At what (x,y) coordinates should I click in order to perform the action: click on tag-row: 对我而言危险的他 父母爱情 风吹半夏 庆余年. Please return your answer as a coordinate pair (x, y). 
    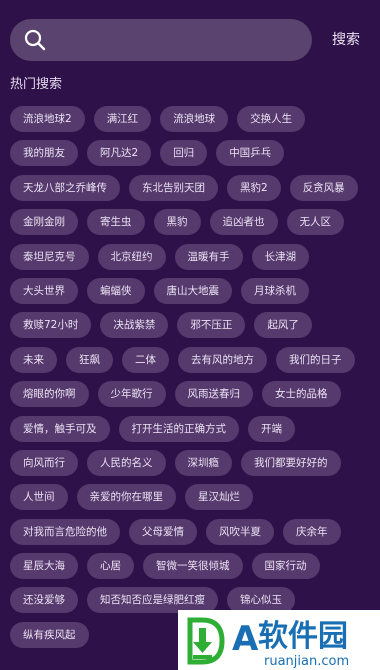
    Looking at the image, I should click on (190, 531).